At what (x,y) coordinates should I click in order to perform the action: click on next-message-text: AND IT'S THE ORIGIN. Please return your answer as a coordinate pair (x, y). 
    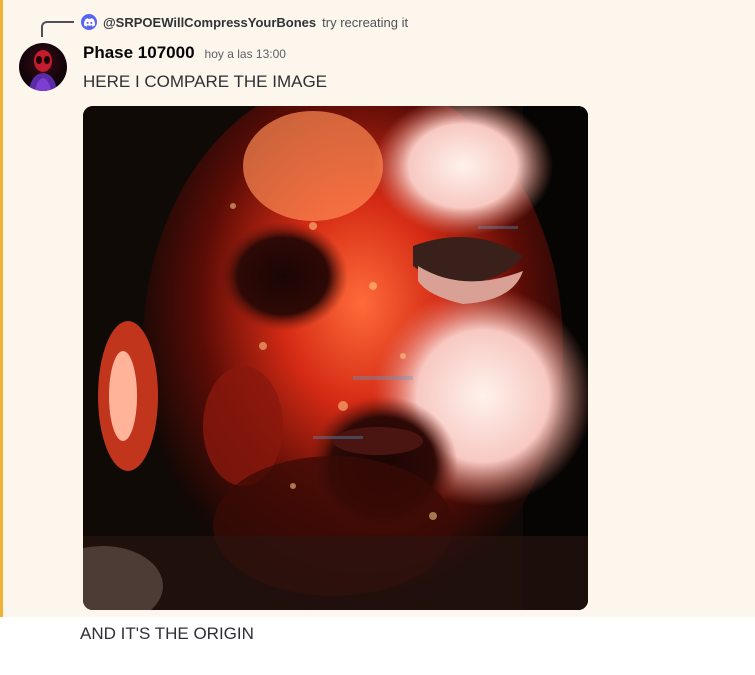
    Looking at the image, I should click on (167, 633).